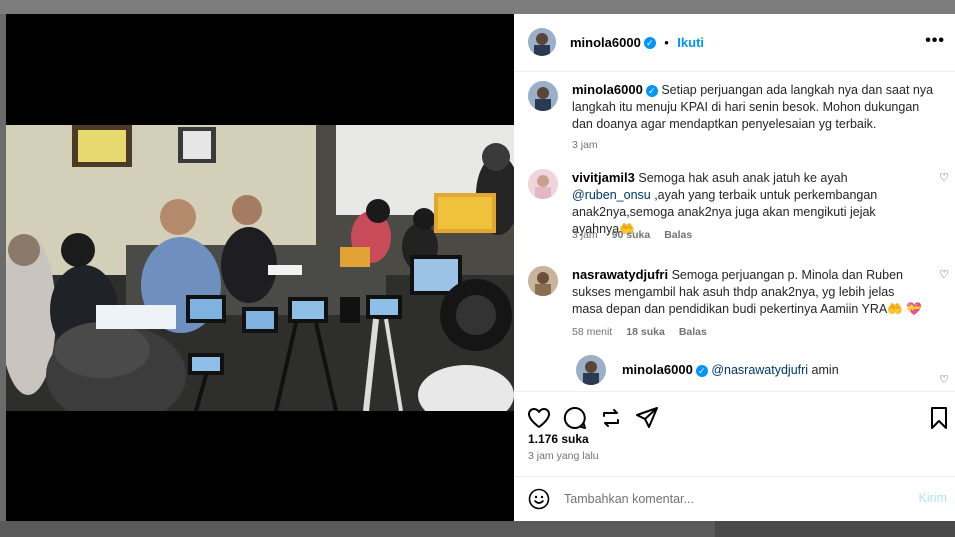 This screenshot has height=537, width=955. Describe the element at coordinates (734, 43) in the screenshot. I see `post-header: minola6000 ✓ • Ikuti •••` at that location.